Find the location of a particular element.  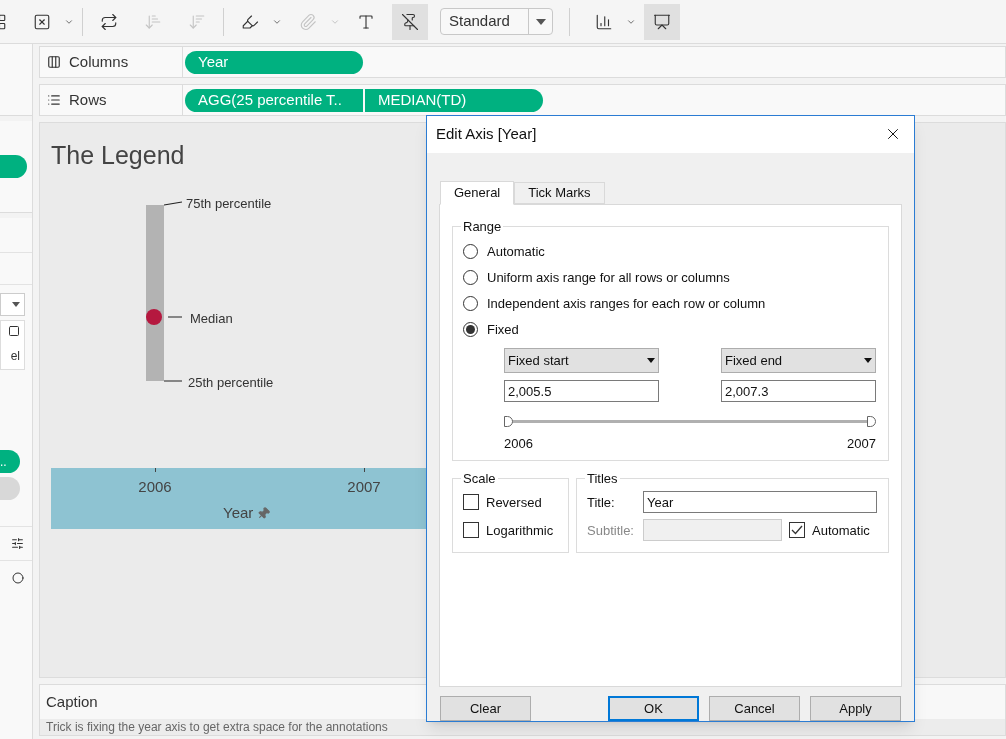

axis-tick-label: 2007 is located at coordinates (364, 486).